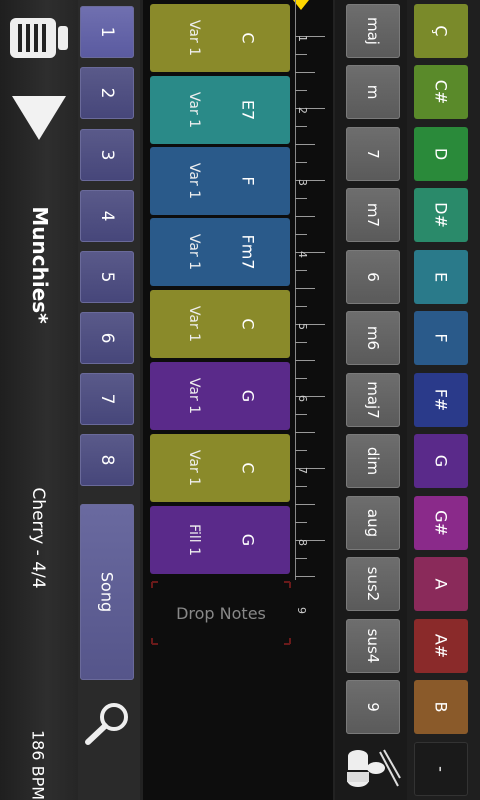  Describe the element at coordinates (107, 723) in the screenshot. I see `search-icon` at that location.